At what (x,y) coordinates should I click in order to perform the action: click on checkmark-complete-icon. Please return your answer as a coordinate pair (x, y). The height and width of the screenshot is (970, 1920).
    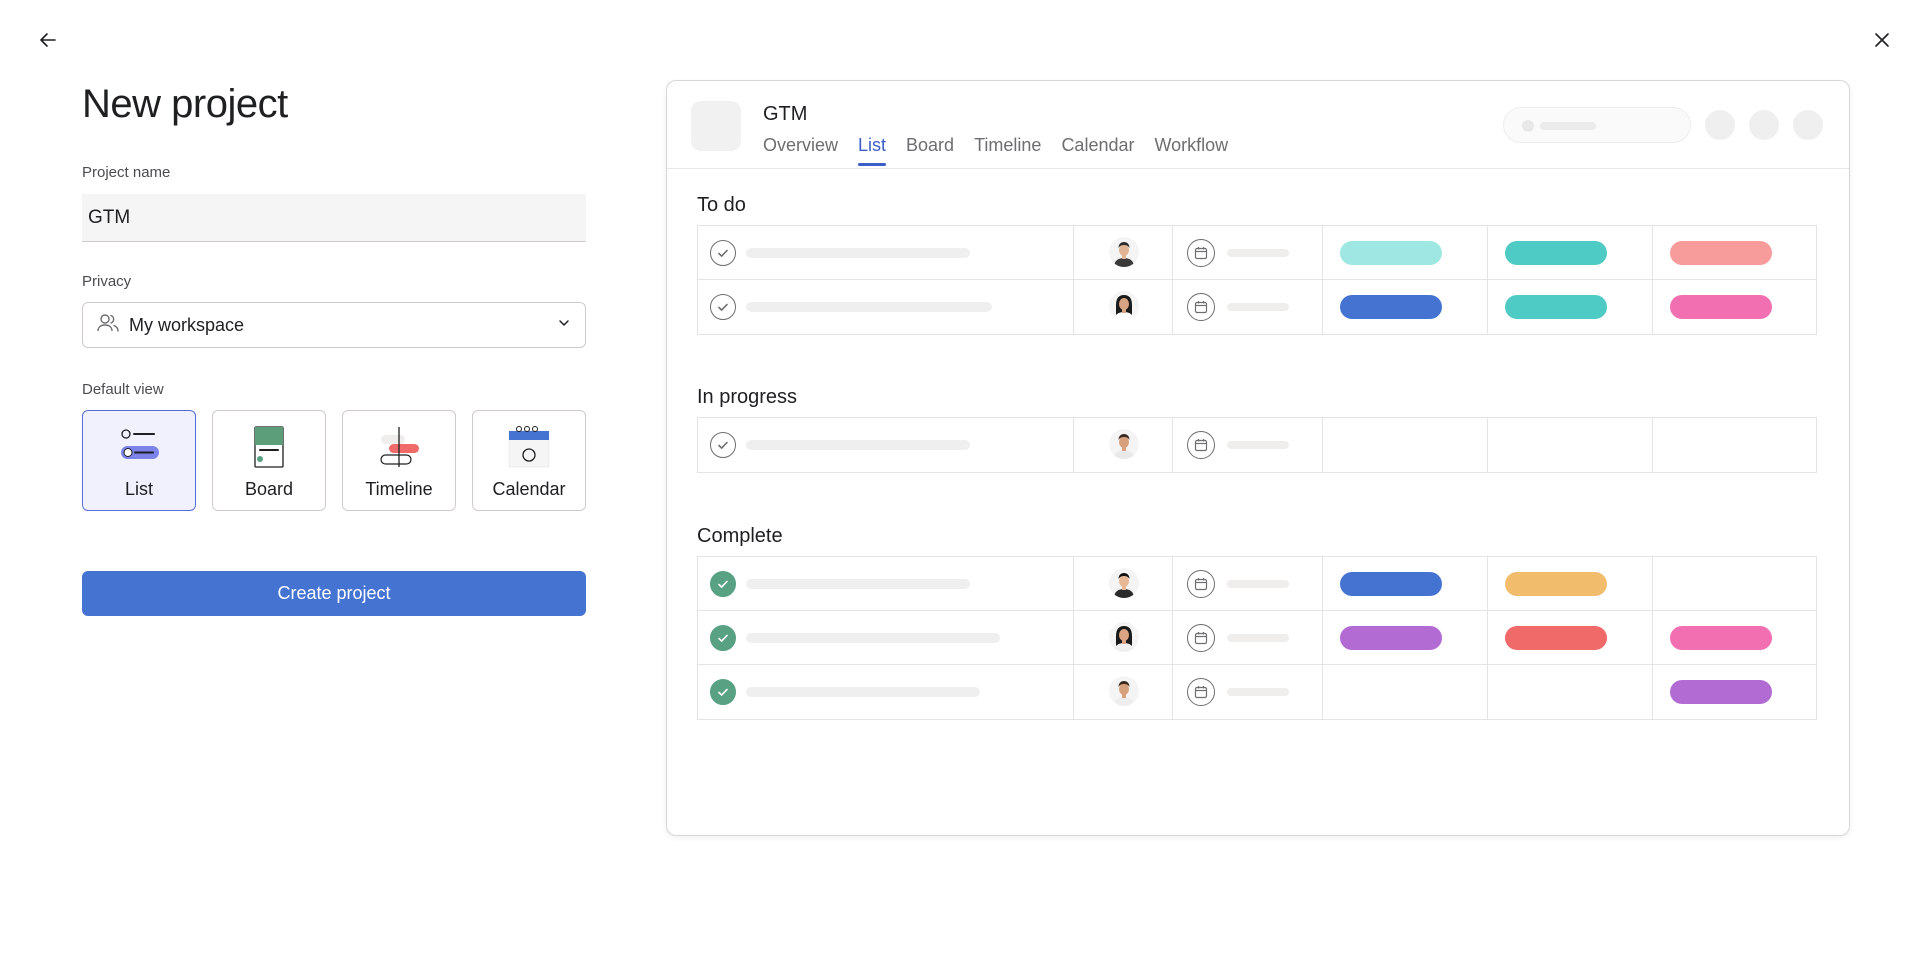
    Looking at the image, I should click on (723, 692).